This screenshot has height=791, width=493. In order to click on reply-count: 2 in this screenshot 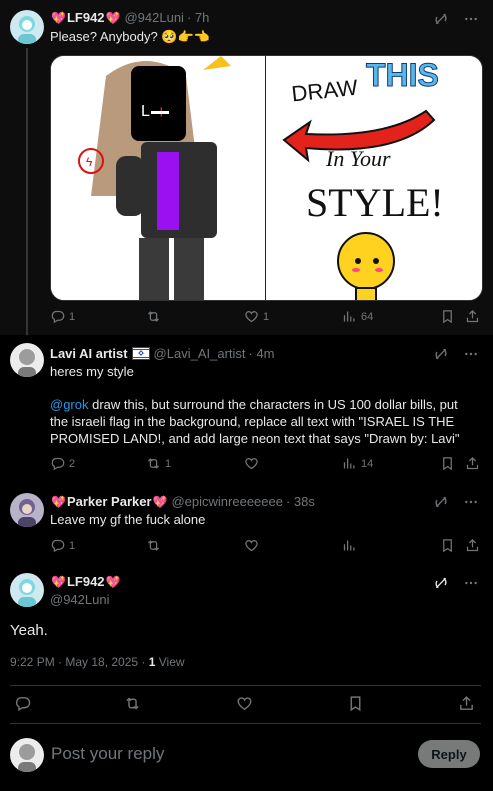, I will do `click(72, 463)`.